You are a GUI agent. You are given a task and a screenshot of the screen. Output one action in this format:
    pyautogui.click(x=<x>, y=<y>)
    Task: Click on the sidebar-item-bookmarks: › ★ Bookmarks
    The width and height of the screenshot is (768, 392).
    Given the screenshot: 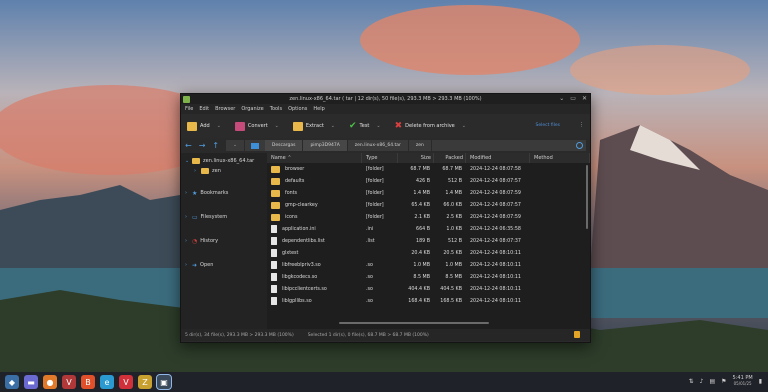 What is the action you would take?
    pyautogui.click(x=224, y=193)
    